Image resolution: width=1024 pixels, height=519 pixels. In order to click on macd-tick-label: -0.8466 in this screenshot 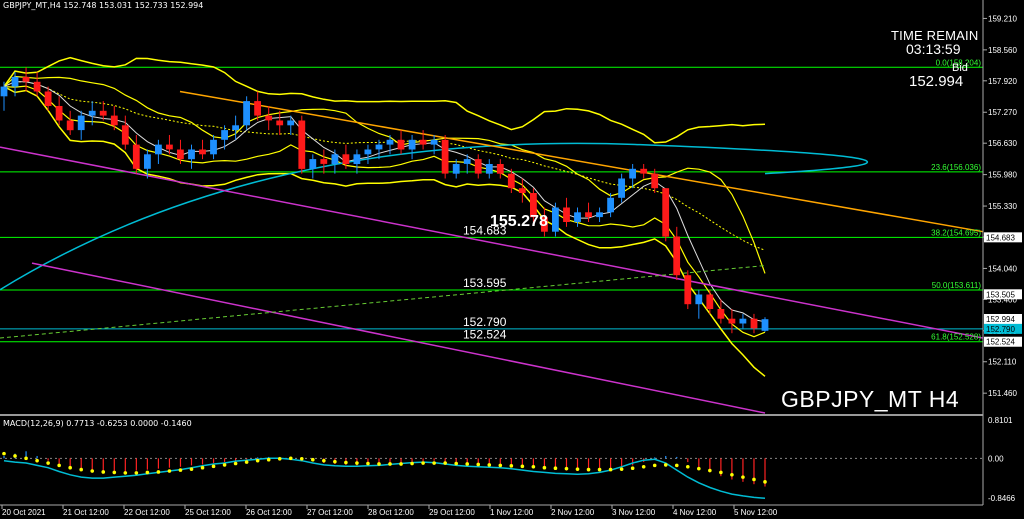, I will do `click(1002, 498)`.